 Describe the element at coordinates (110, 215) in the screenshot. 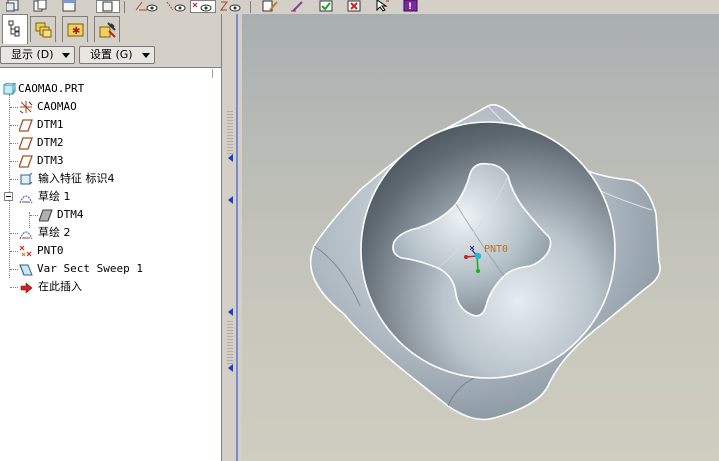

I see `tree-item-dtm4: DTM4` at that location.